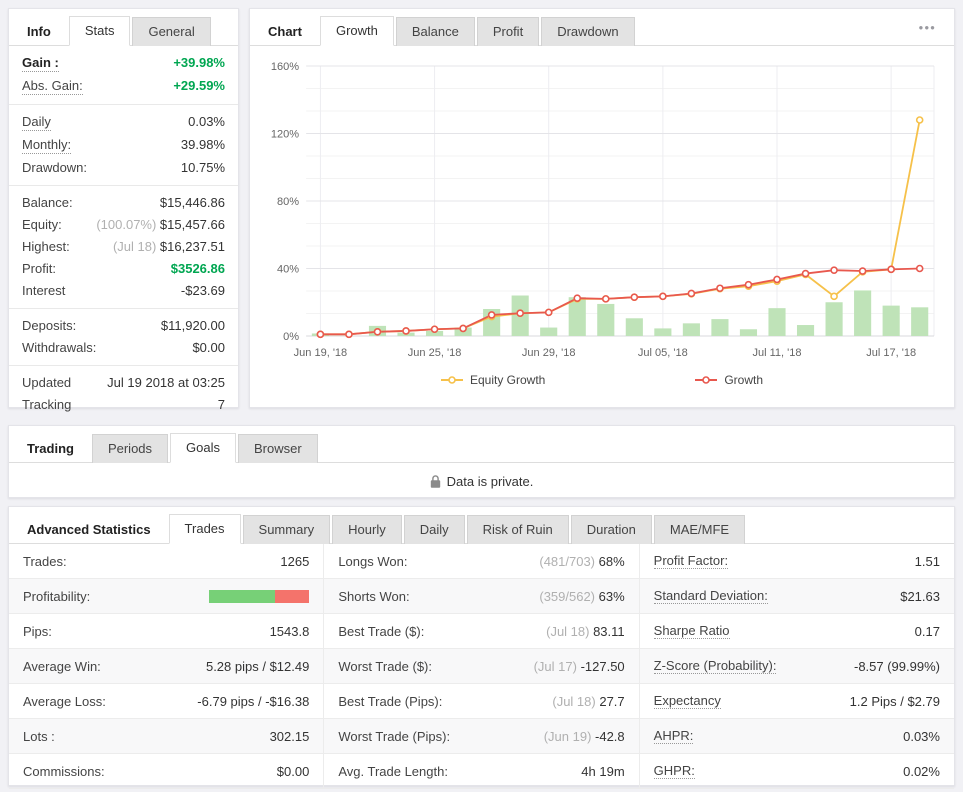  I want to click on stats-tab-duration: Duration, so click(611, 529).